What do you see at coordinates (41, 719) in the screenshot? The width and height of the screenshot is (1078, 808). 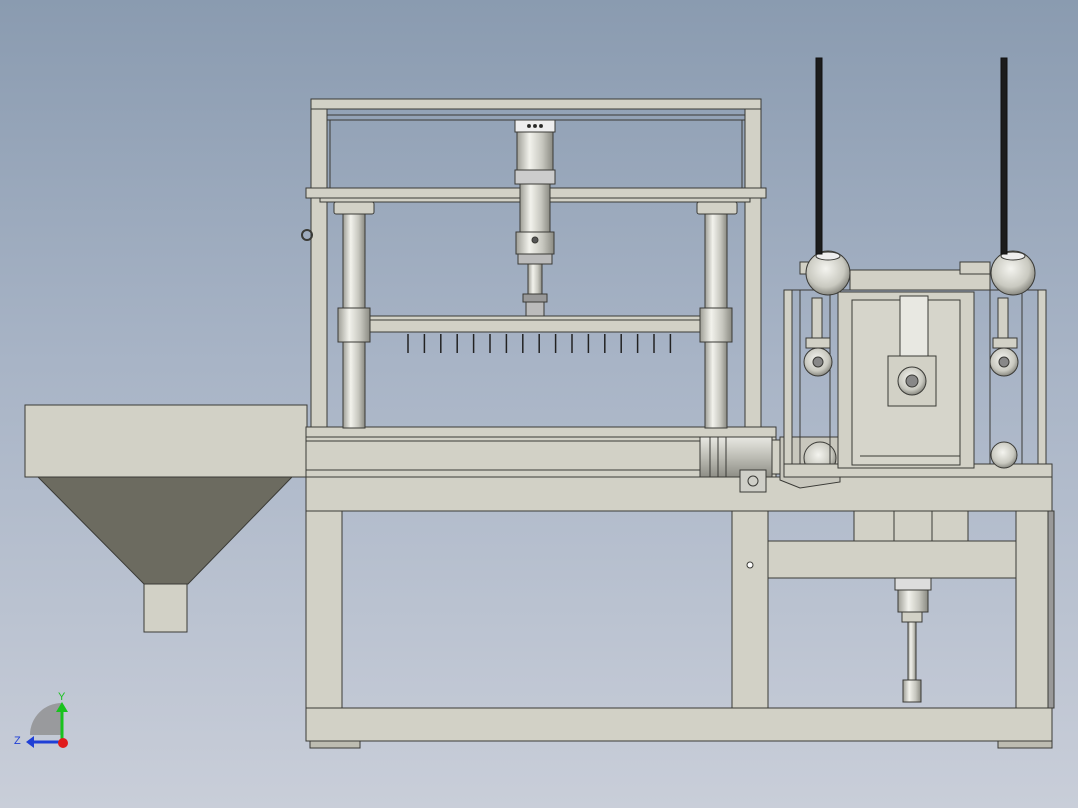 I see `orientation-triad: Y Z` at bounding box center [41, 719].